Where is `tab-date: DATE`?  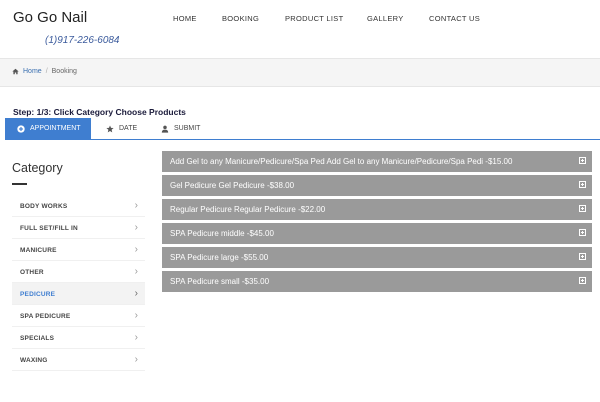
tab-date: DATE is located at coordinates (121, 128).